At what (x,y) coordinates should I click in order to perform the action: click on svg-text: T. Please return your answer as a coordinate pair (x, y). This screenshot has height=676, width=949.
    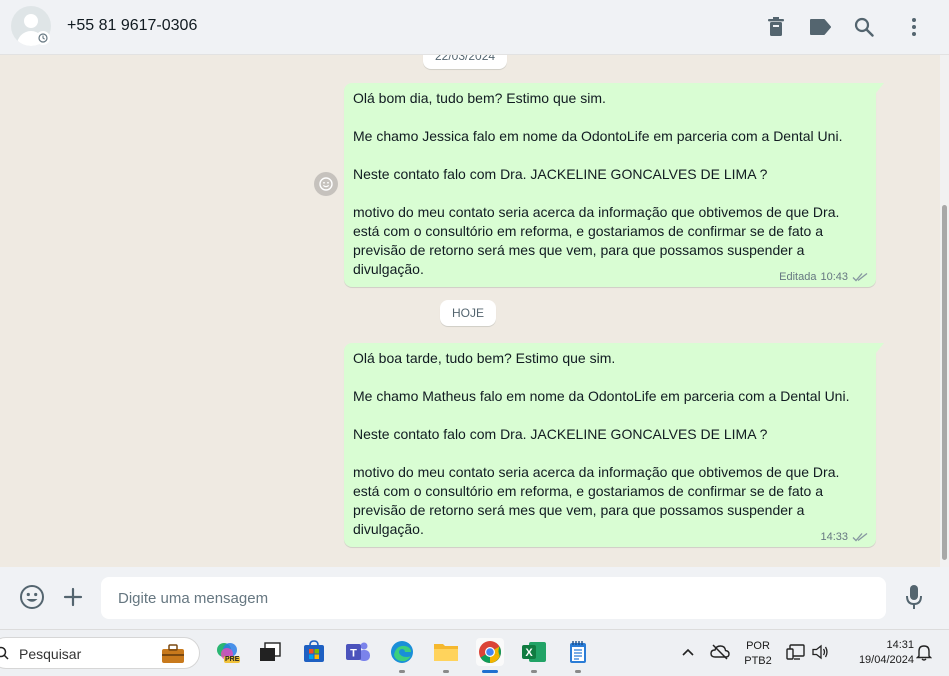
    Looking at the image, I should click on (353, 654).